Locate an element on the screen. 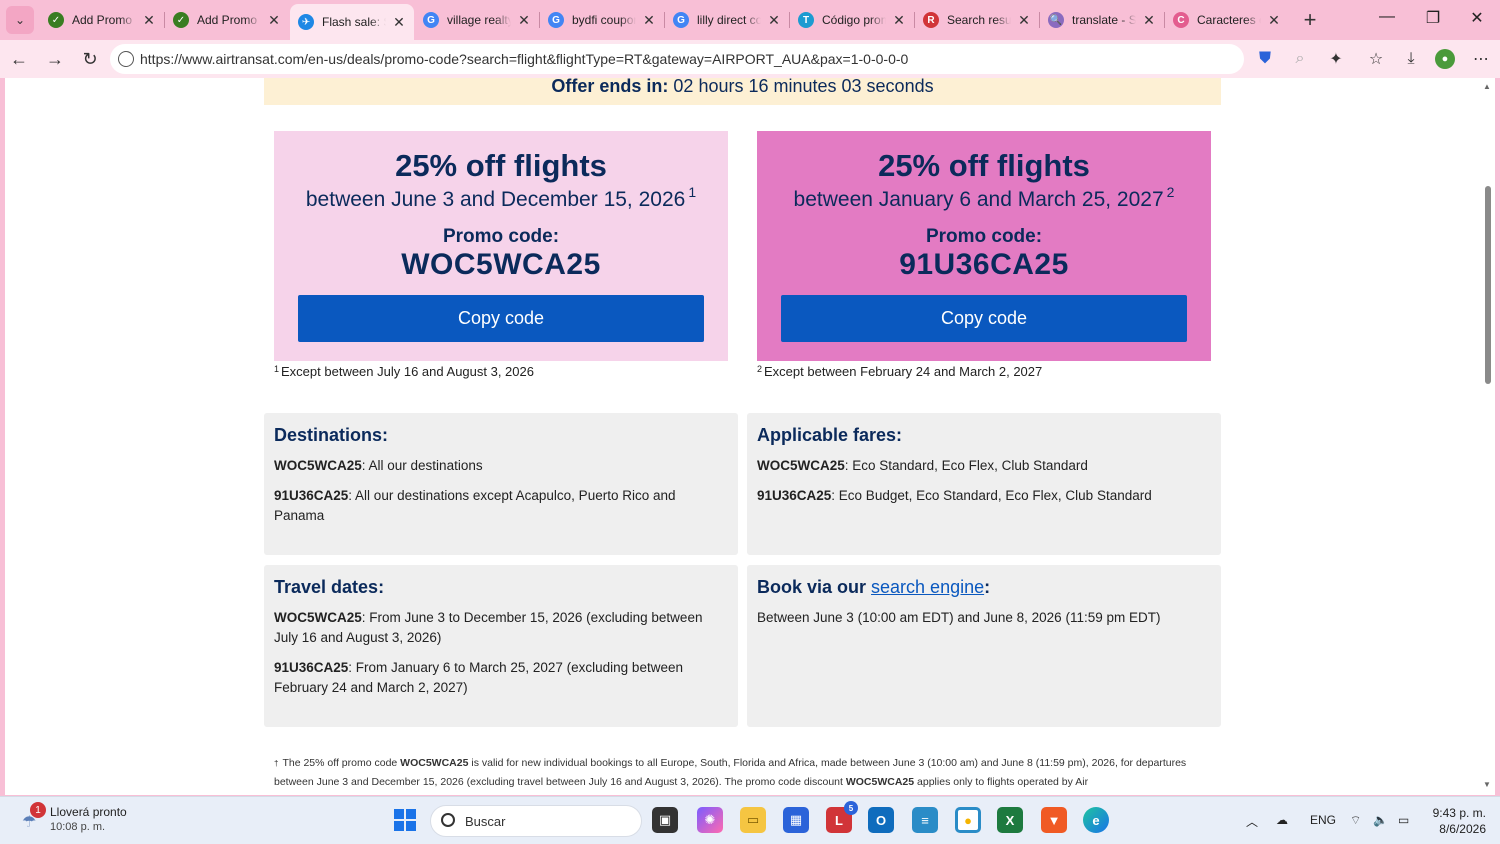 This screenshot has width=1500, height=844. tab-title: bydfi coupon is located at coordinates (604, 20).